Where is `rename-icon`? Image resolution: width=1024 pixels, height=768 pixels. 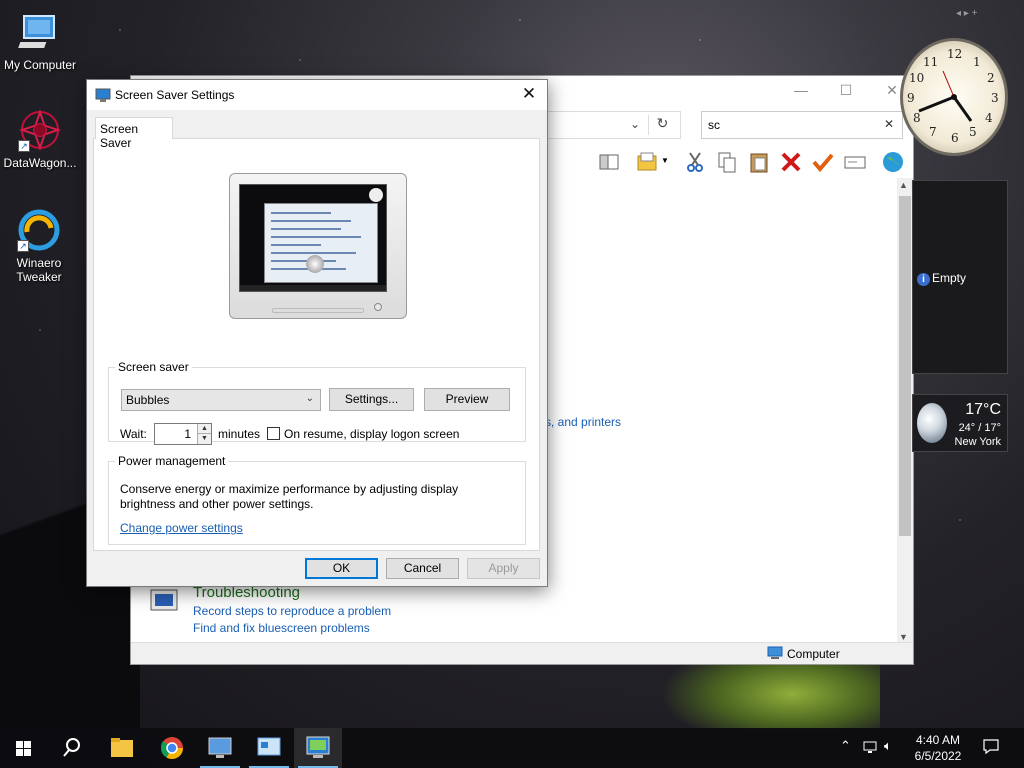 rename-icon is located at coordinates (855, 162).